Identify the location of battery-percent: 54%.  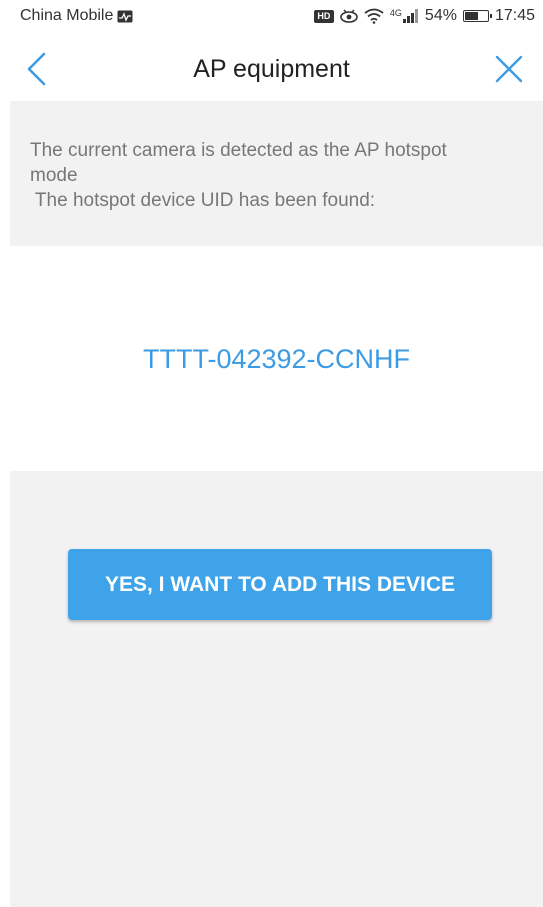
(440, 15).